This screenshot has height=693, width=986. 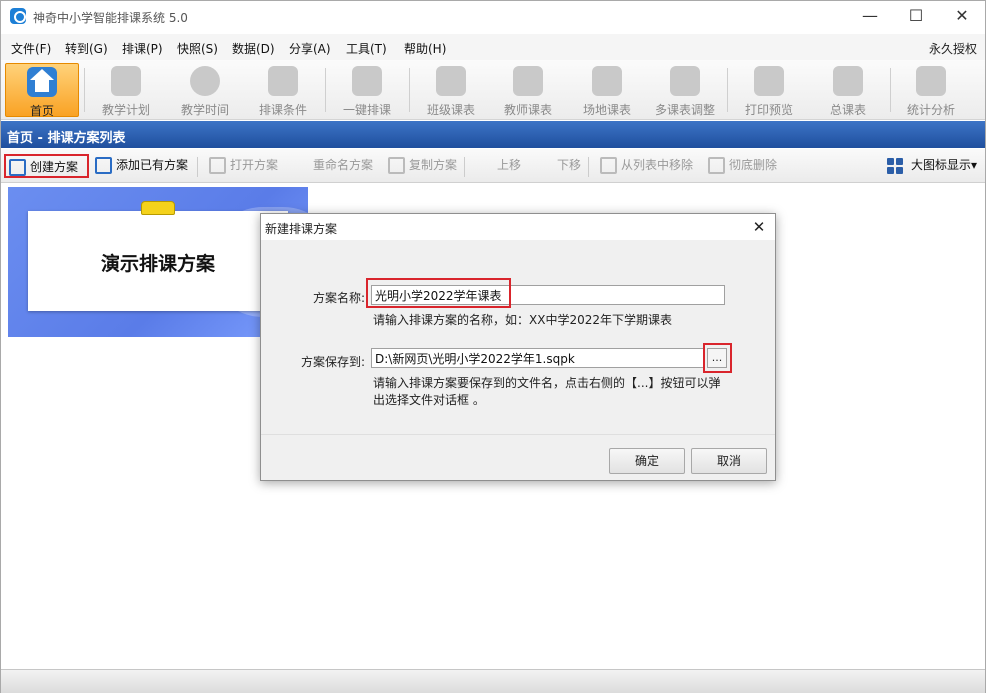 I want to click on remove-from-list-label: 从列表中移除, so click(x=657, y=165).